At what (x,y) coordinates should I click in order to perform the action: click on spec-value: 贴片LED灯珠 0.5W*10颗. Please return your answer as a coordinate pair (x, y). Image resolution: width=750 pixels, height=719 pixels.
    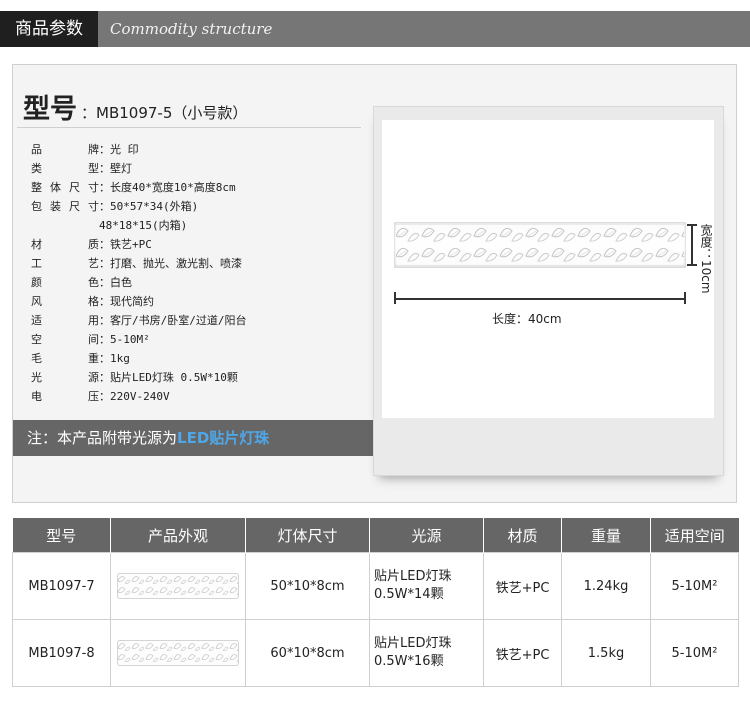
    Looking at the image, I should click on (174, 377).